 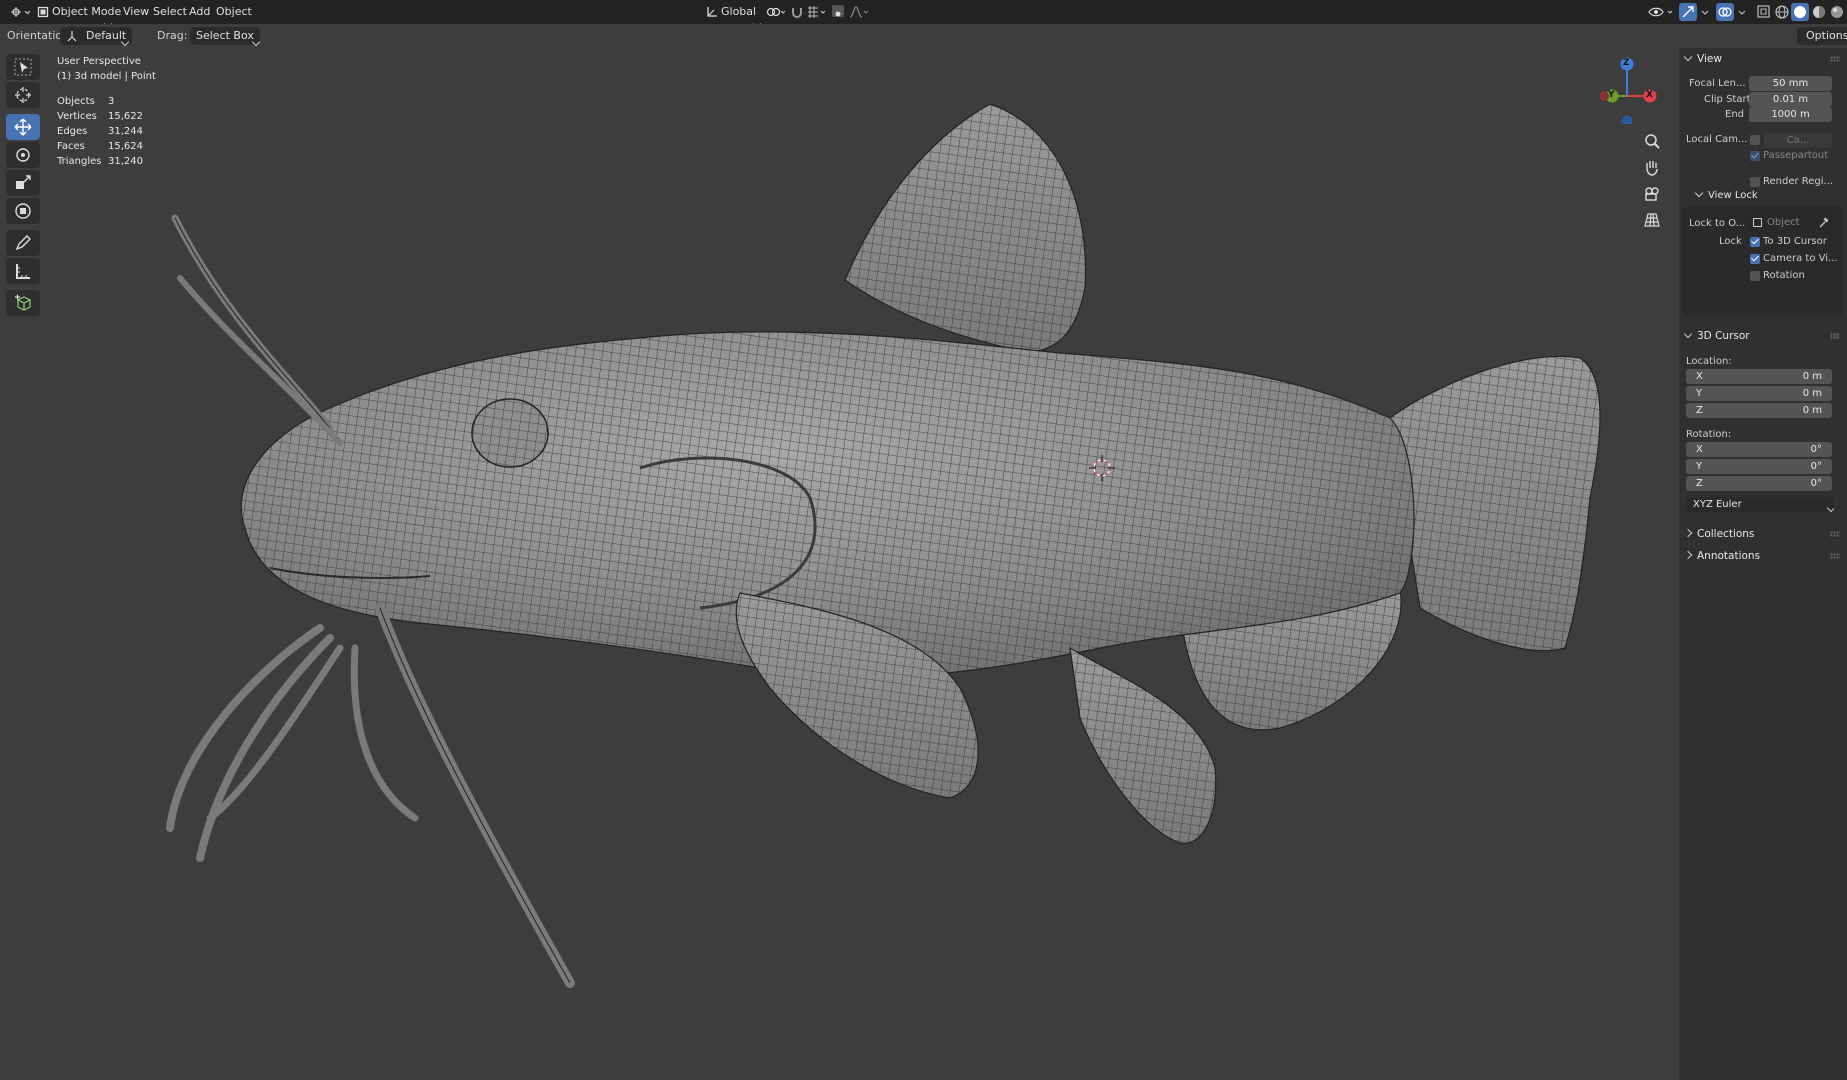 What do you see at coordinates (1790, 83) in the screenshot?
I see `focal-length-field: 50 mm` at bounding box center [1790, 83].